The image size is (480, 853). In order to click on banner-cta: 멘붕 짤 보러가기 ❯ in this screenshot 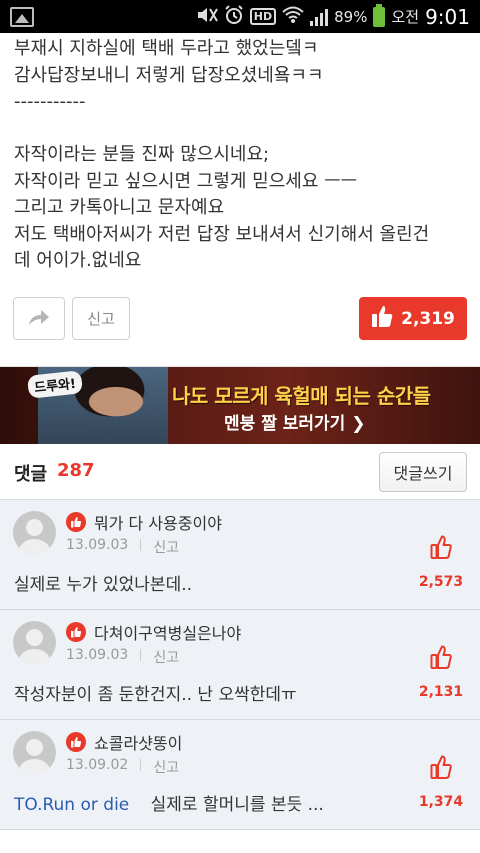, I will do `click(295, 424)`.